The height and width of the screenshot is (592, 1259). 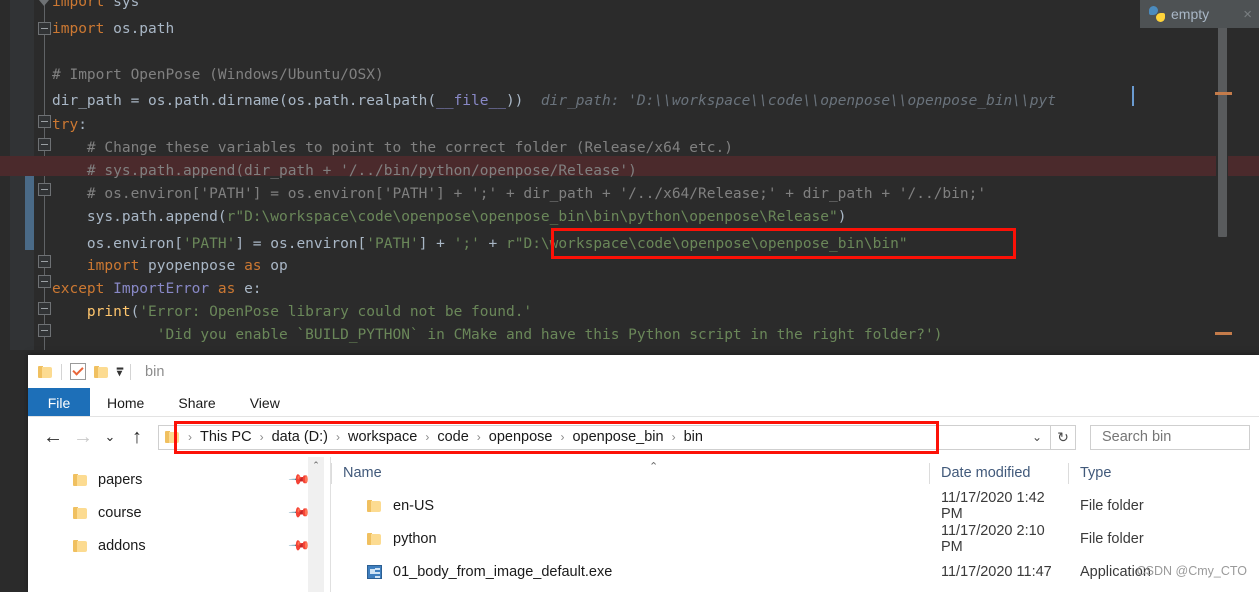 What do you see at coordinates (1157, 14) in the screenshot?
I see `python-file-icon` at bounding box center [1157, 14].